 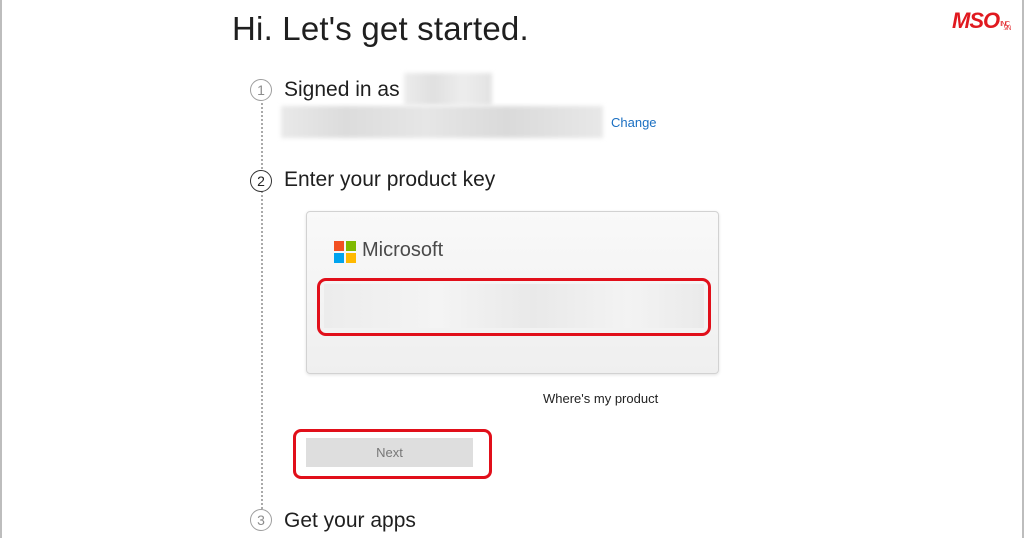 I want to click on next-button: Next, so click(x=389, y=452).